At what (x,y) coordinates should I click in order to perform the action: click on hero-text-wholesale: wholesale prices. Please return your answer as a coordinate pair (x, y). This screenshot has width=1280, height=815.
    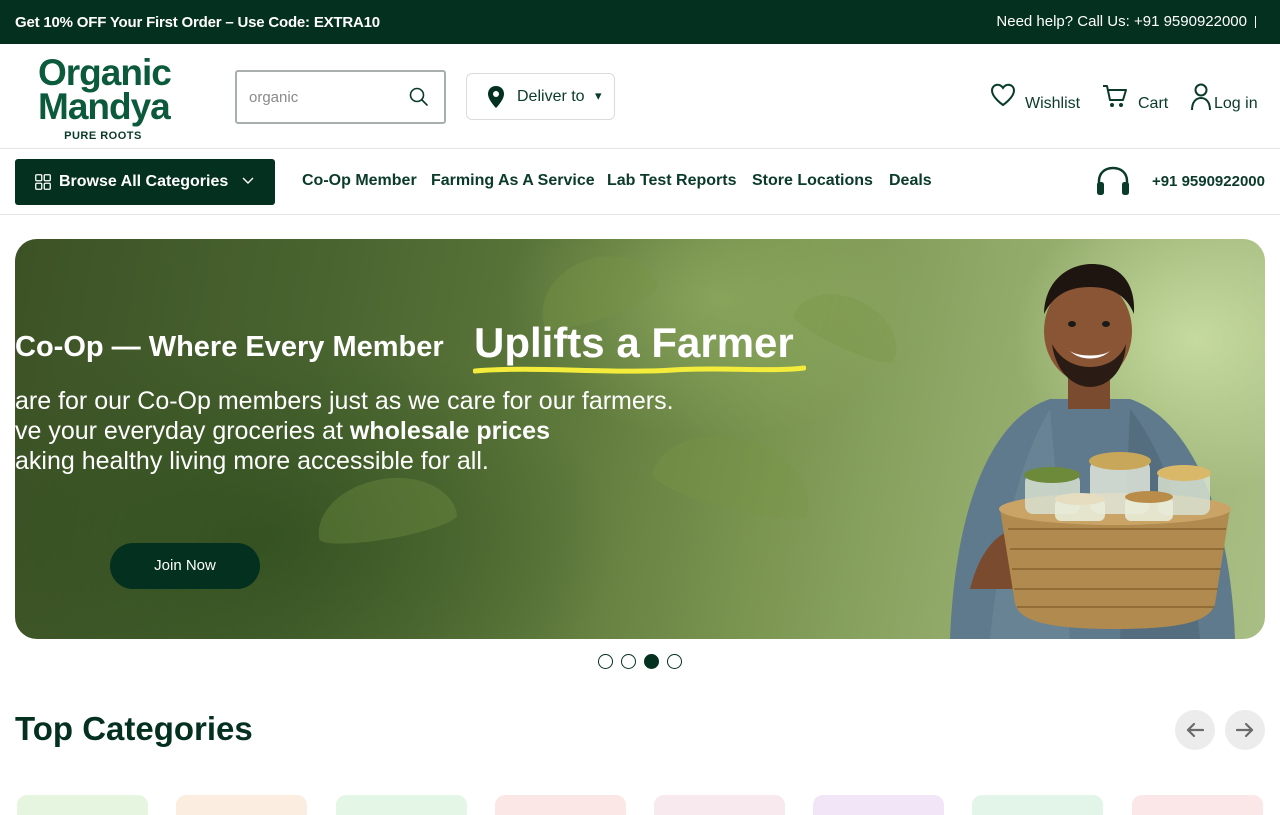
    Looking at the image, I should click on (449, 431).